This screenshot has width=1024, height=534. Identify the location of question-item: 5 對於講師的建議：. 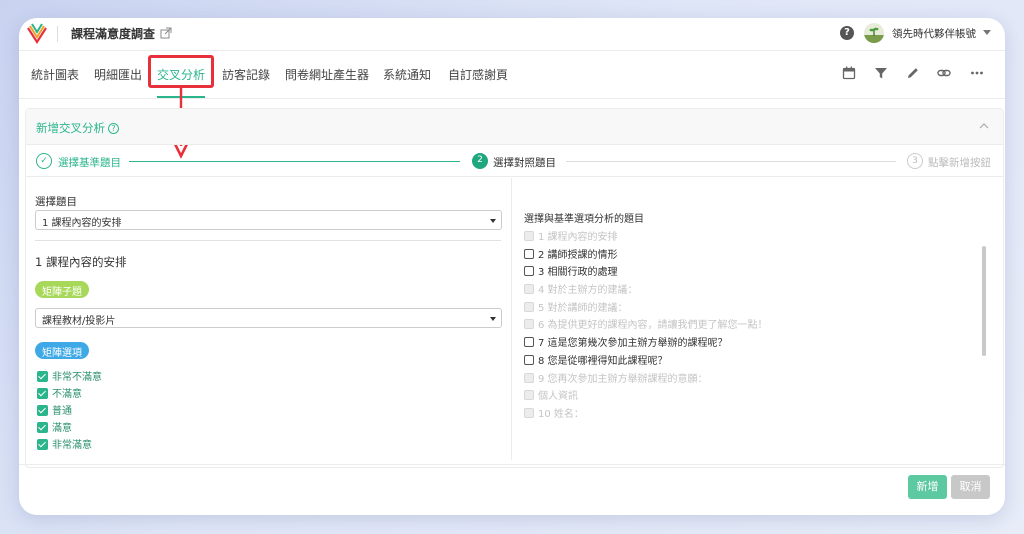
(749, 308).